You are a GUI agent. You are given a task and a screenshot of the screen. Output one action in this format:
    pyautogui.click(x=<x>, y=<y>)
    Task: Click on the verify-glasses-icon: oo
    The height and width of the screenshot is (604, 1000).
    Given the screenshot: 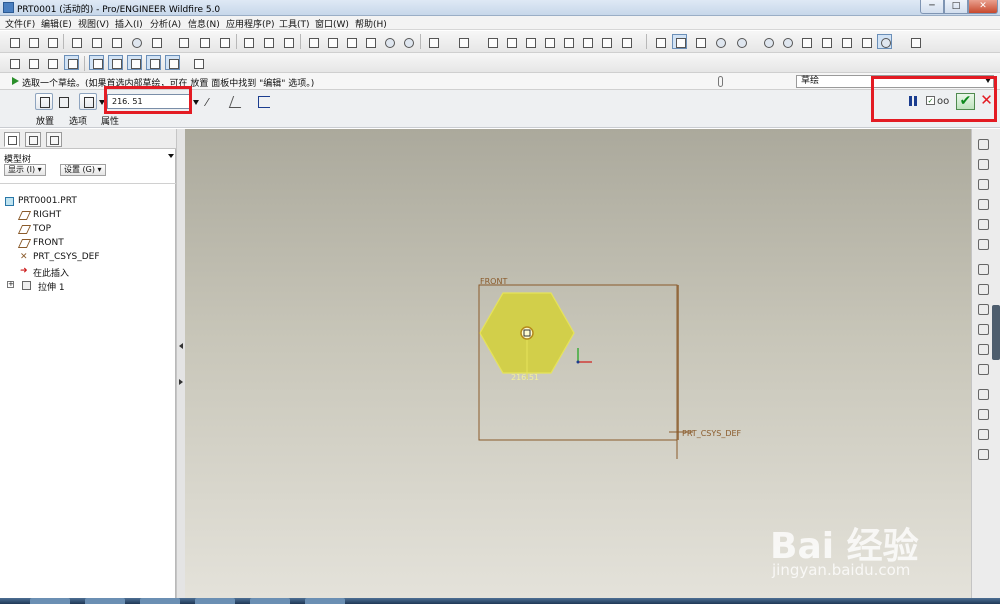 What is the action you would take?
    pyautogui.click(x=943, y=101)
    